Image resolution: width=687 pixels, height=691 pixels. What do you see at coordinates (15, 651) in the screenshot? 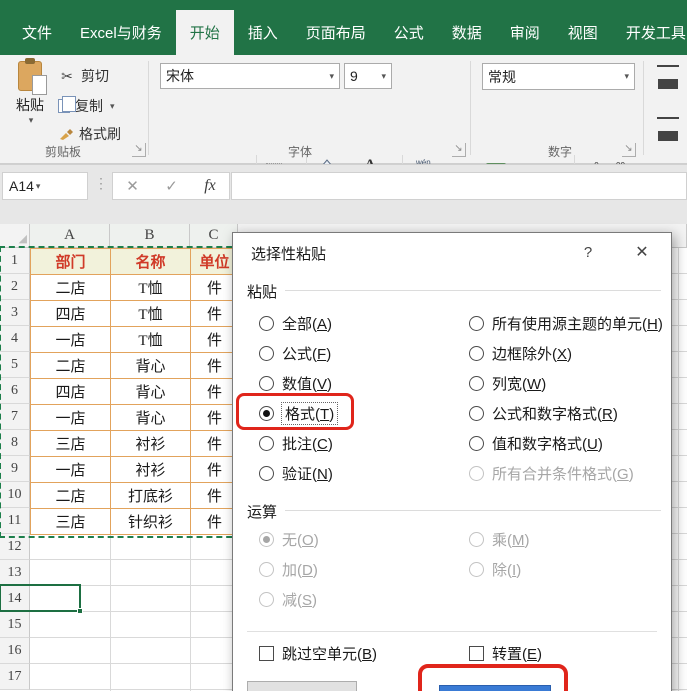
I see `row-header-16: 16` at bounding box center [15, 651].